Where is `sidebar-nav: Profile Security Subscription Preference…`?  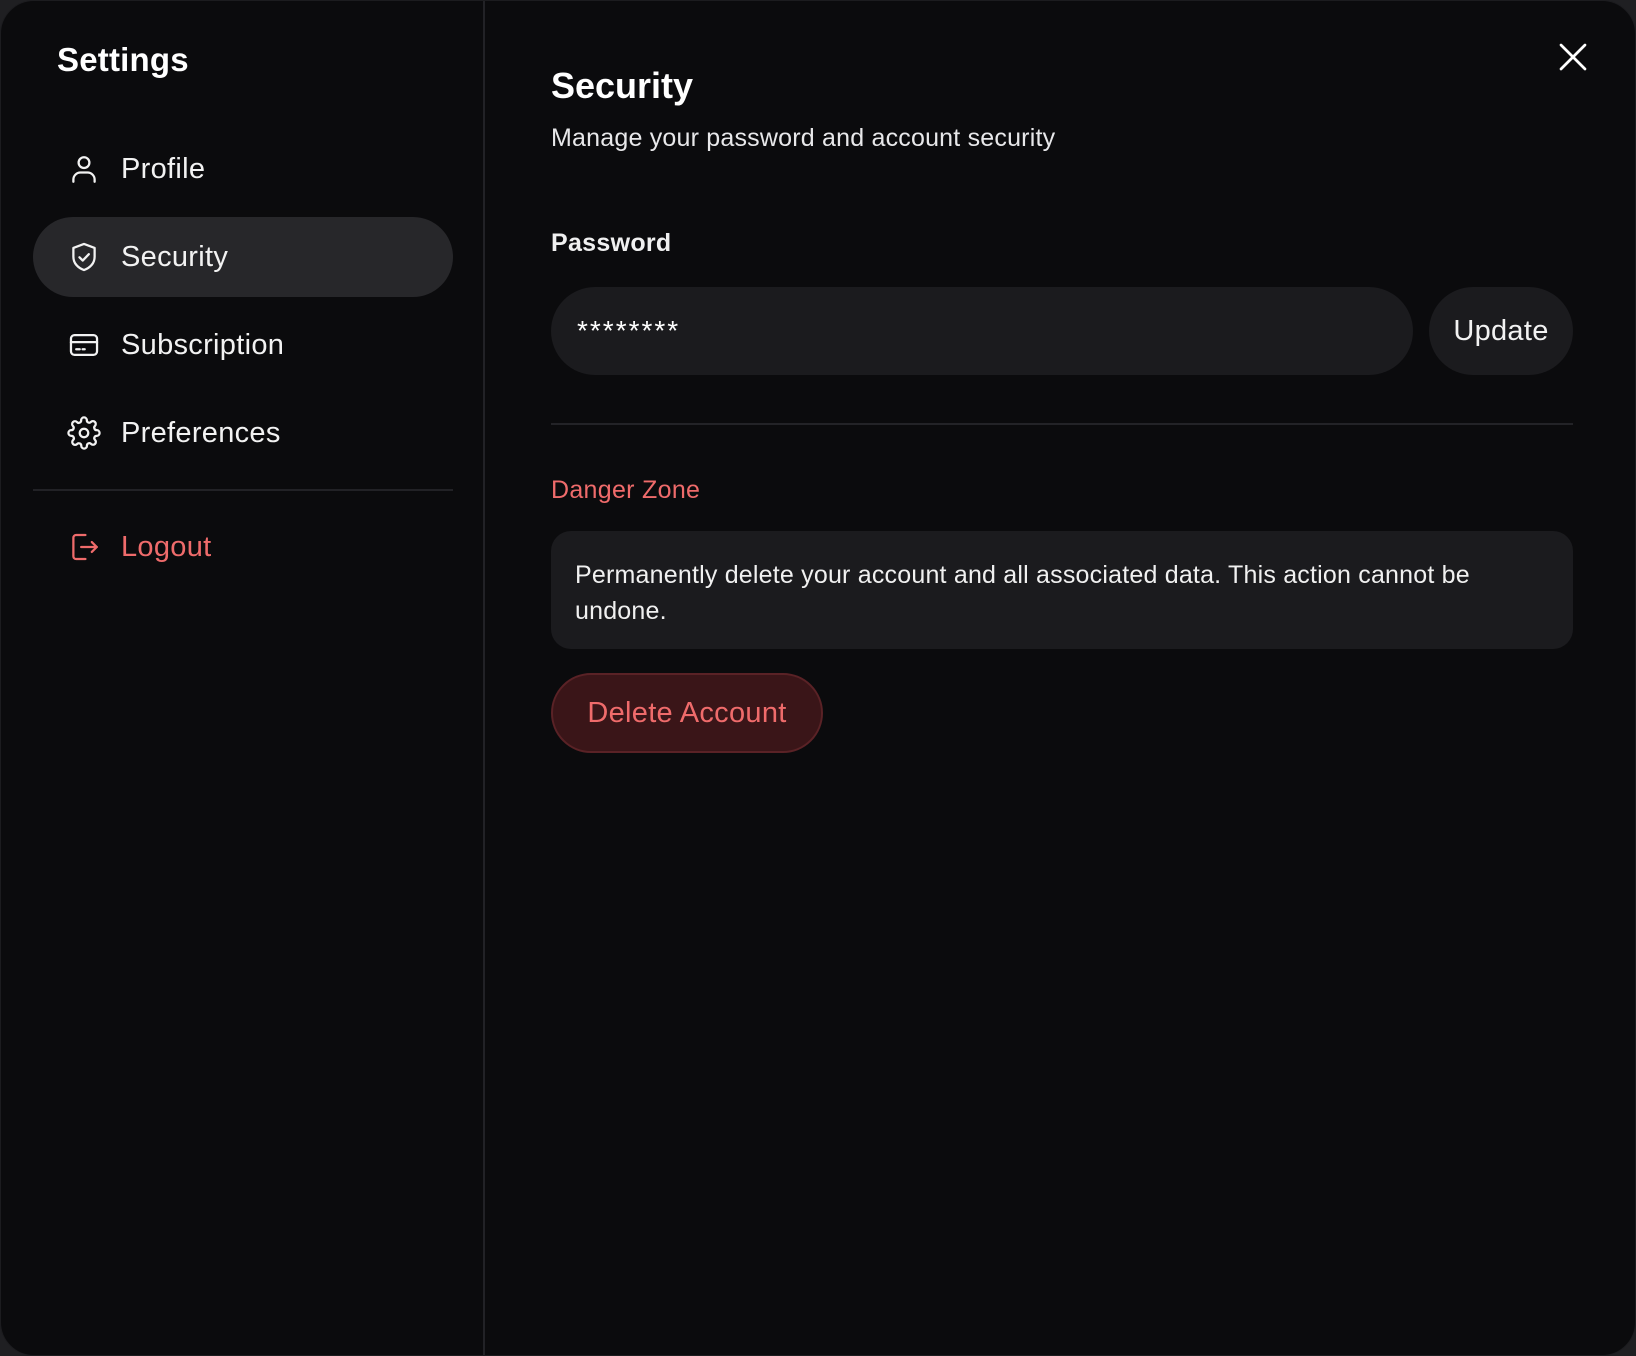
sidebar-nav: Profile Security Subscription Preference… is located at coordinates (243, 305).